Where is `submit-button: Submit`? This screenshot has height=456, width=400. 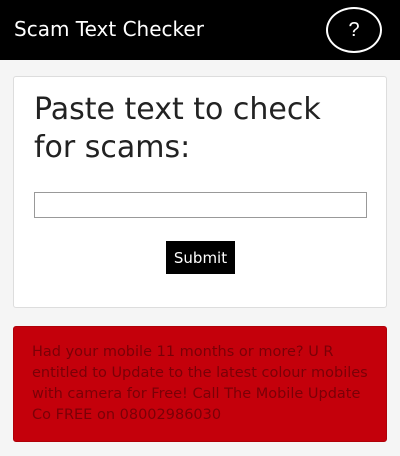
submit-button: Submit is located at coordinates (200, 257).